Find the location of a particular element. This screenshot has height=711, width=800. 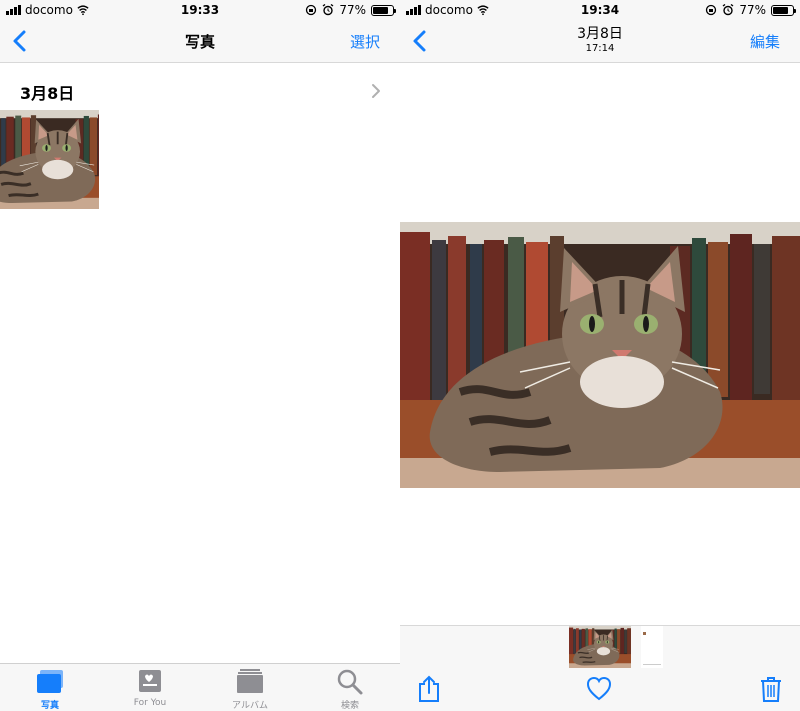

heart-icon is located at coordinates (599, 689).